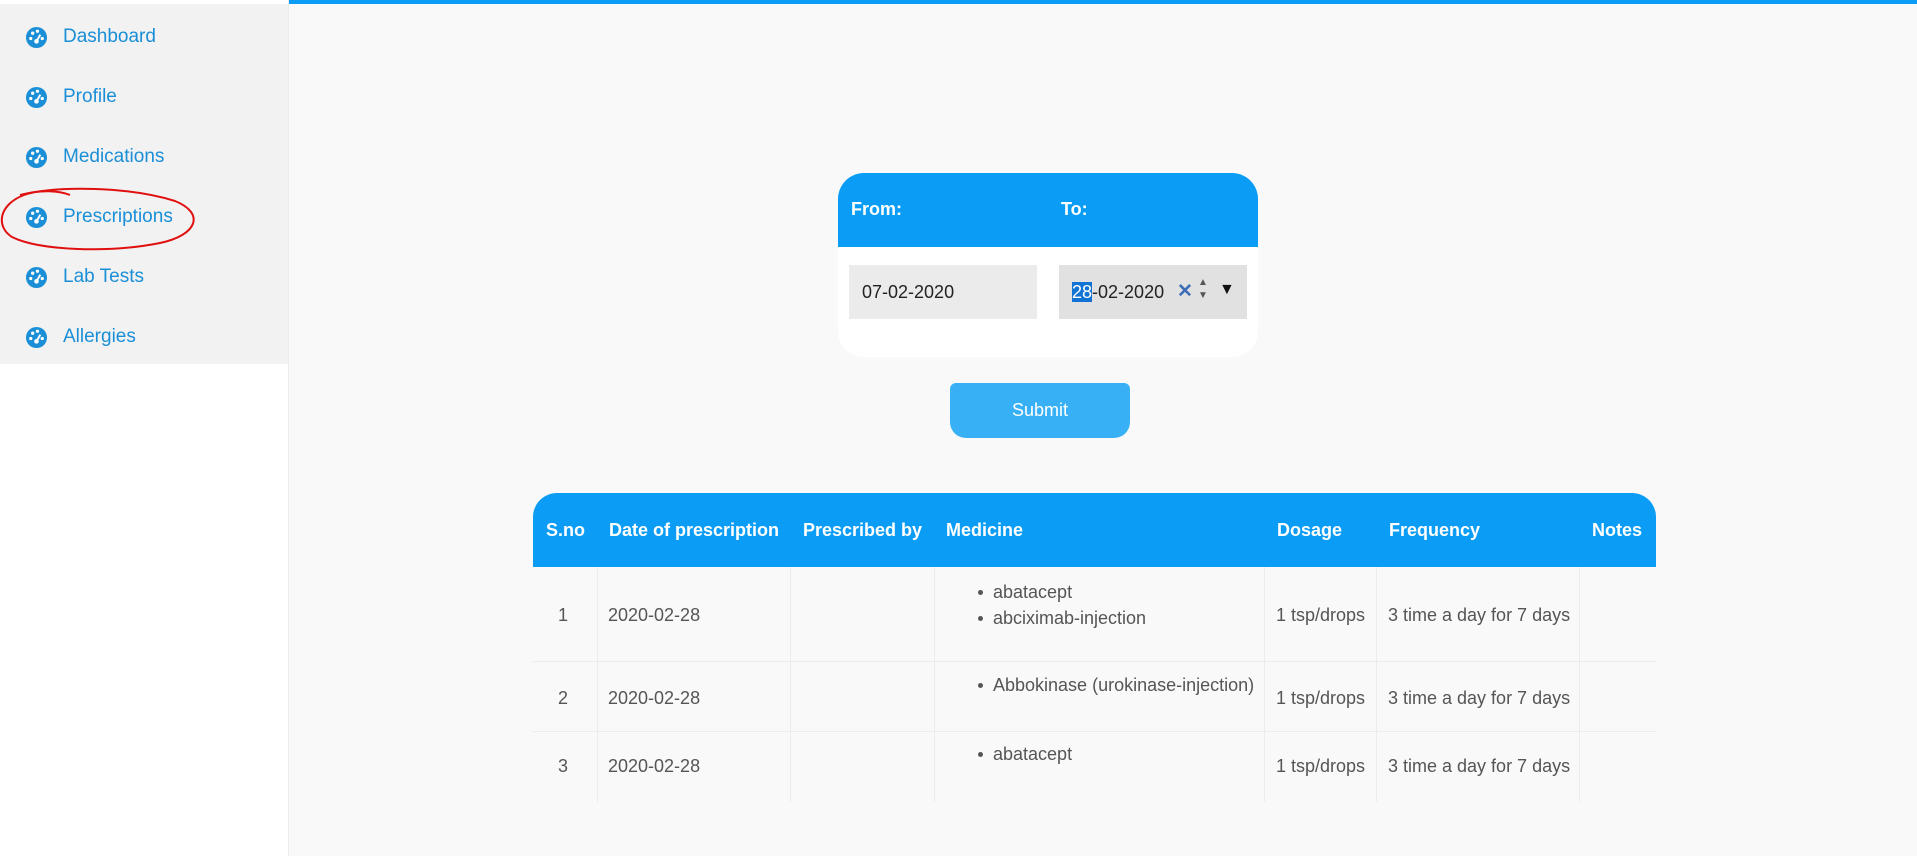 This screenshot has width=1917, height=856. I want to click on col-header-dosage: Dosage, so click(1310, 530).